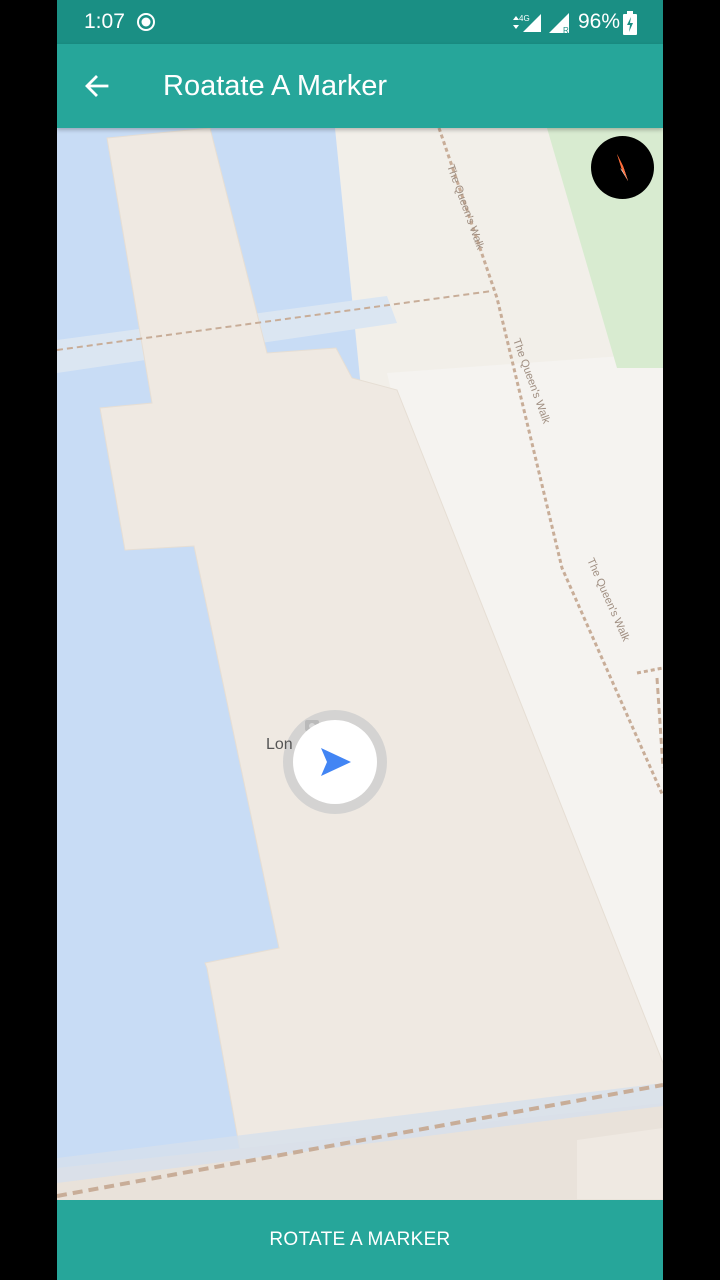 The width and height of the screenshot is (720, 1280). I want to click on compass-button, so click(622, 167).